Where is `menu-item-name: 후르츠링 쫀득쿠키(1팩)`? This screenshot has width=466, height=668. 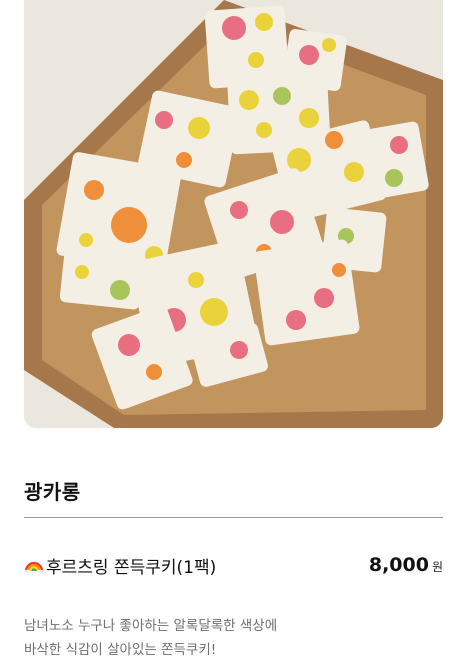 menu-item-name: 후르츠링 쫀득쿠키(1팩) is located at coordinates (131, 567).